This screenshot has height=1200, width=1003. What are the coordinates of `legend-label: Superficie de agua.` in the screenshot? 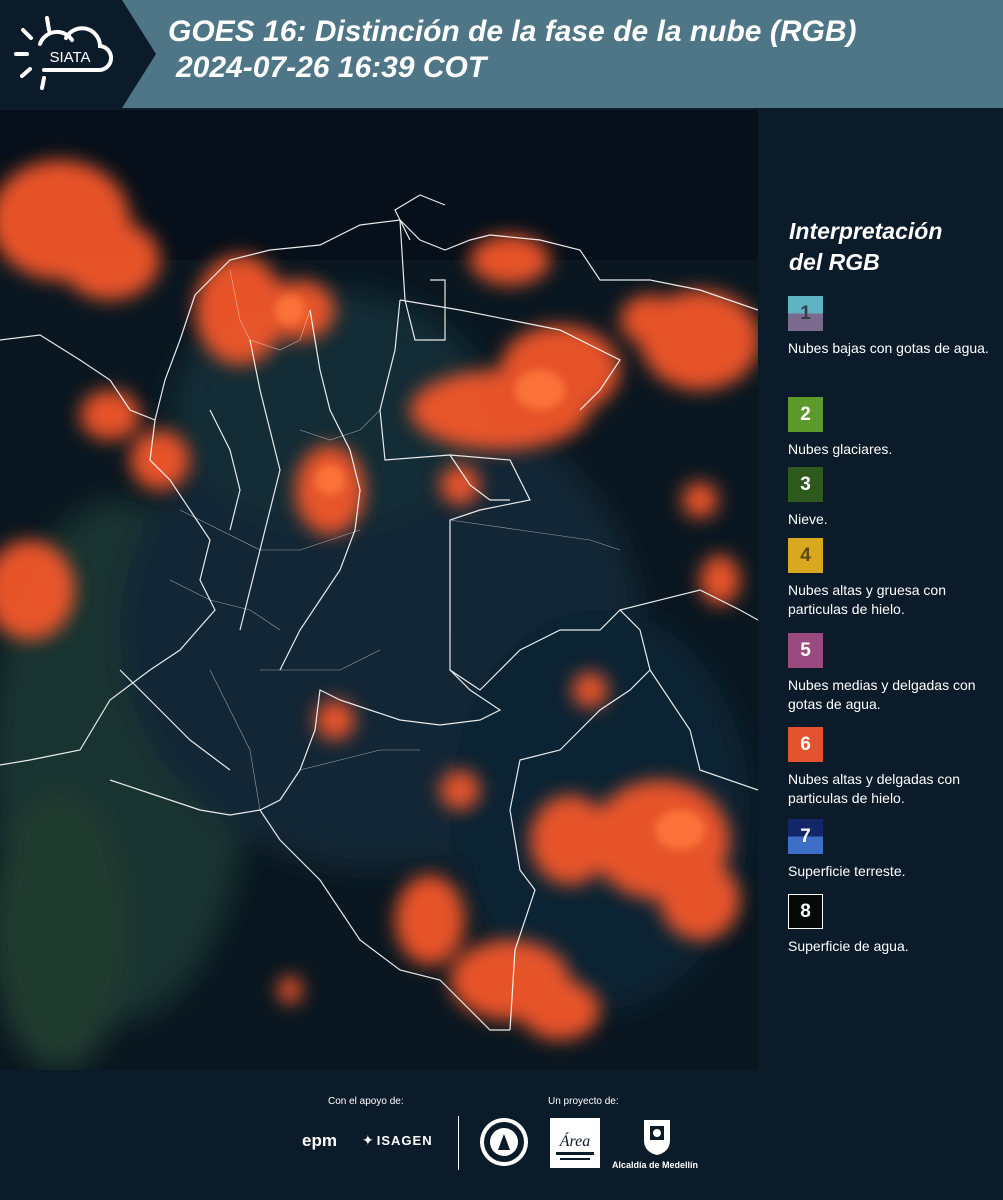 It's located at (848, 946).